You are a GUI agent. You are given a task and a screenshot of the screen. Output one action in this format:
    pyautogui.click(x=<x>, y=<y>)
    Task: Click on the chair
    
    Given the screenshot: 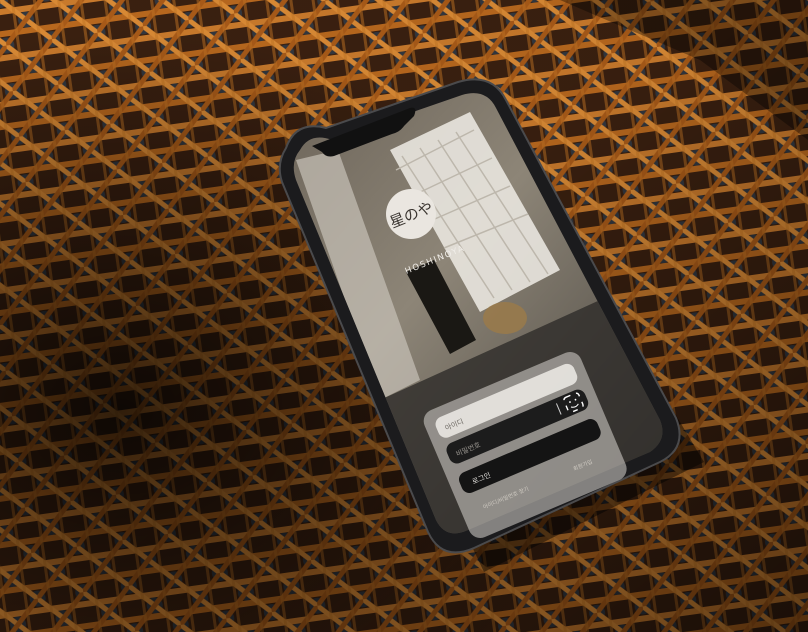 What is the action you would take?
    pyautogui.click(x=505, y=318)
    